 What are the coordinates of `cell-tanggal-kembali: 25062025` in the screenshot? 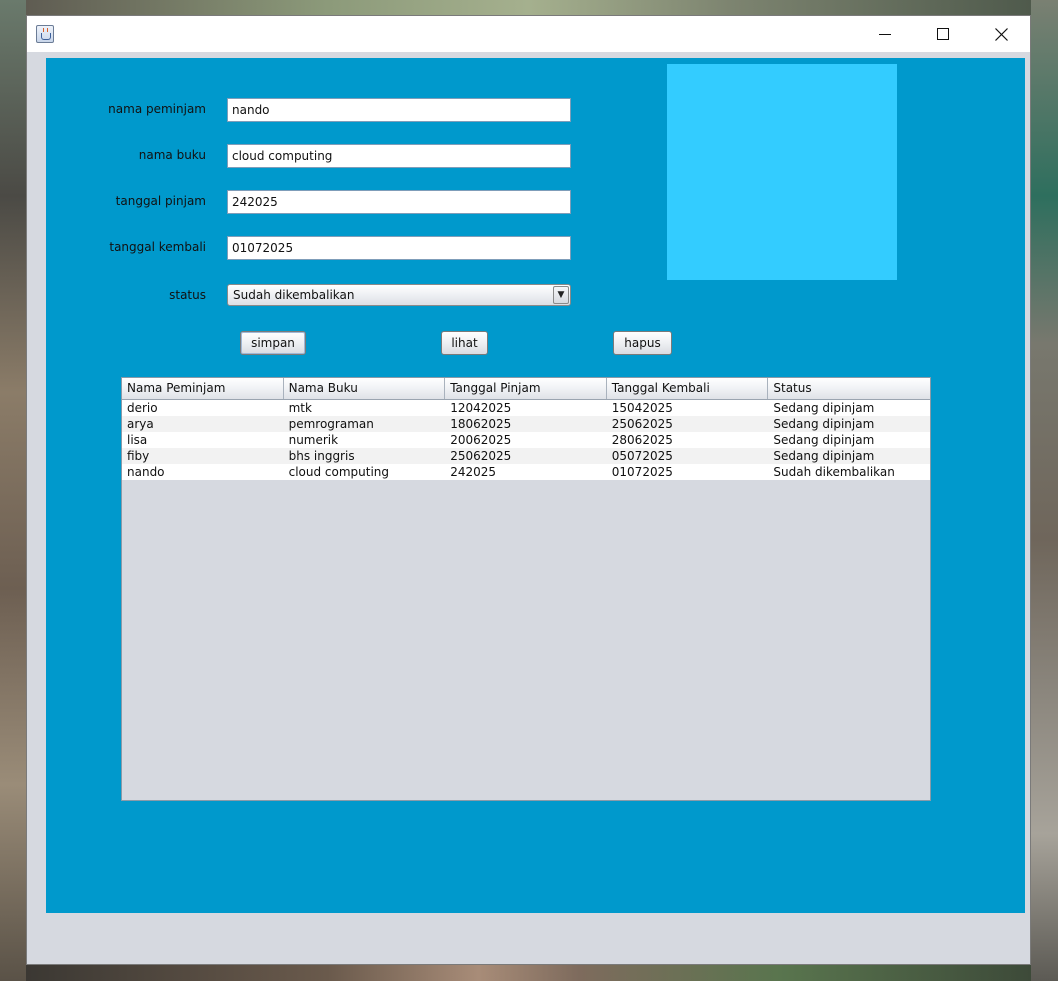 It's located at (642, 424).